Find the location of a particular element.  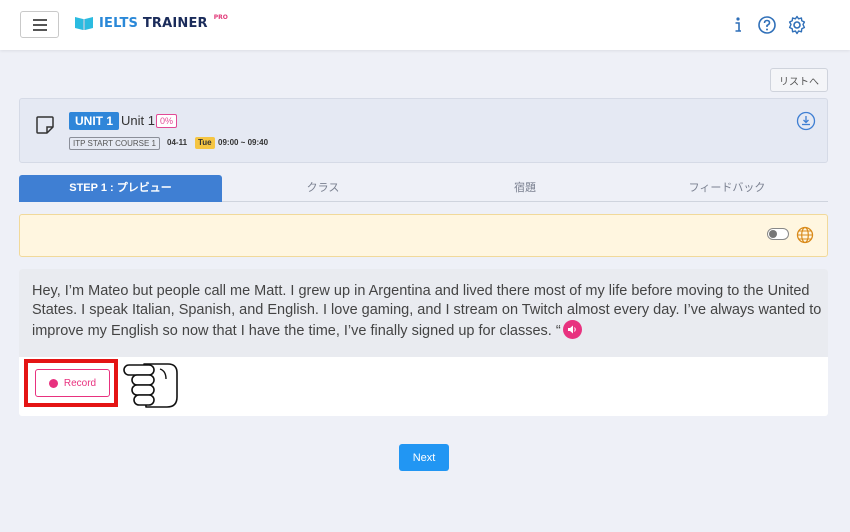

step-tabs: STEP 1 : プレビュー クラス 宿題 フィードバック is located at coordinates (423, 188).